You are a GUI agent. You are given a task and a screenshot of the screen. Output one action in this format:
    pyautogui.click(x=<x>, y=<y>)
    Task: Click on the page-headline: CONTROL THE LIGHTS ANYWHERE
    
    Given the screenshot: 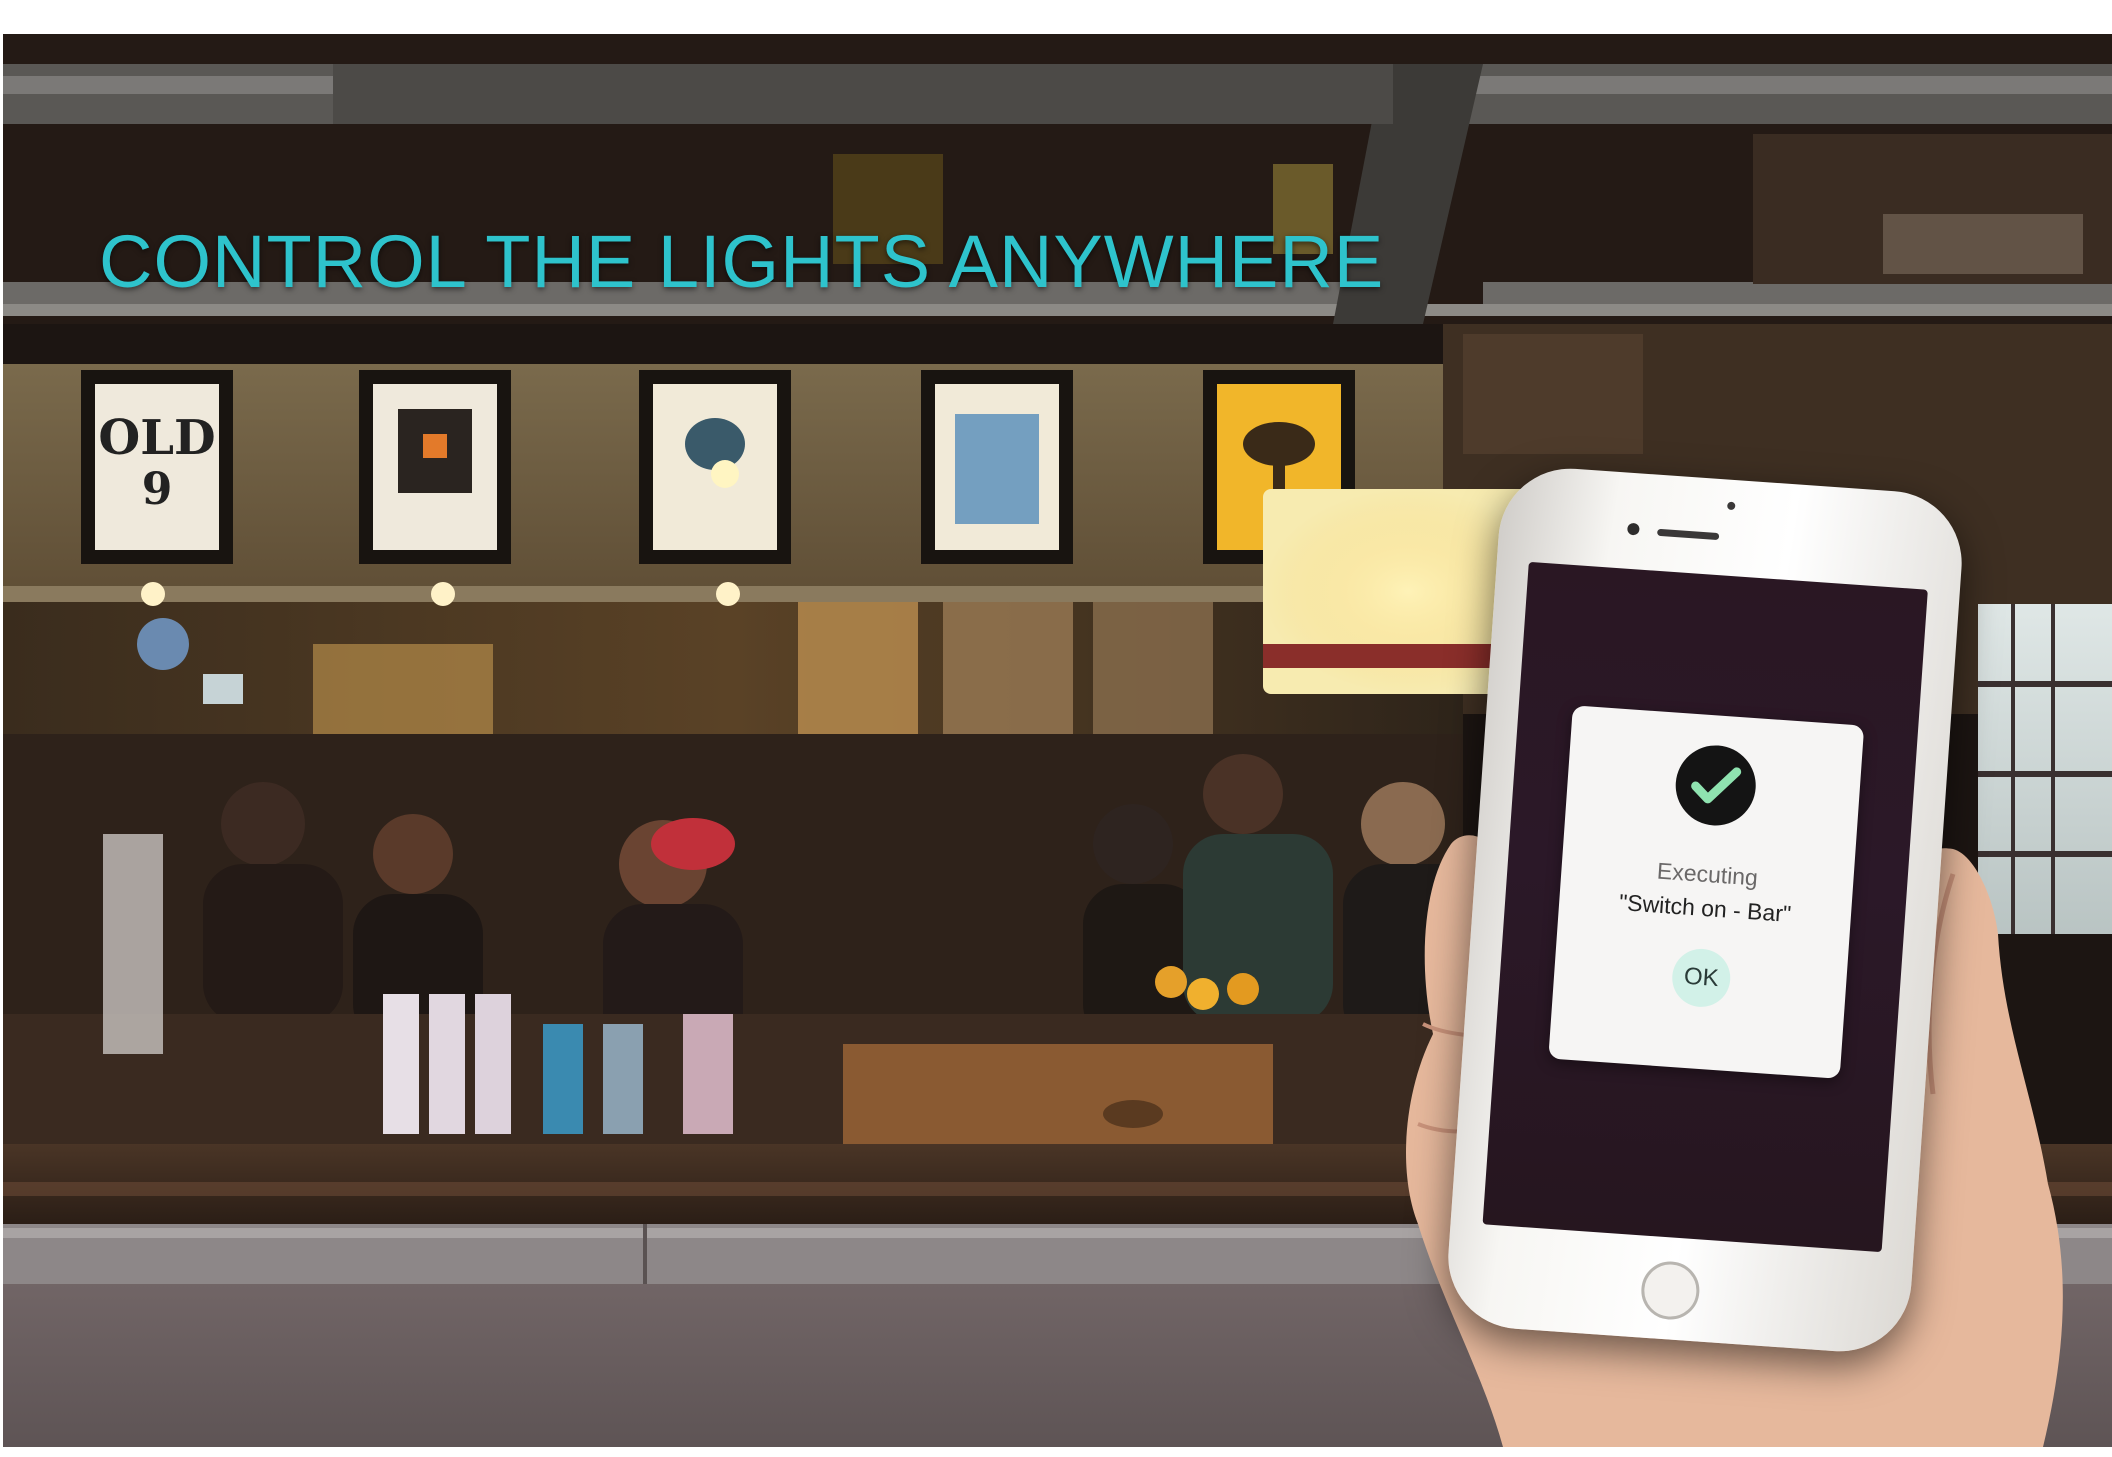 What is the action you would take?
    pyautogui.click(x=742, y=261)
    